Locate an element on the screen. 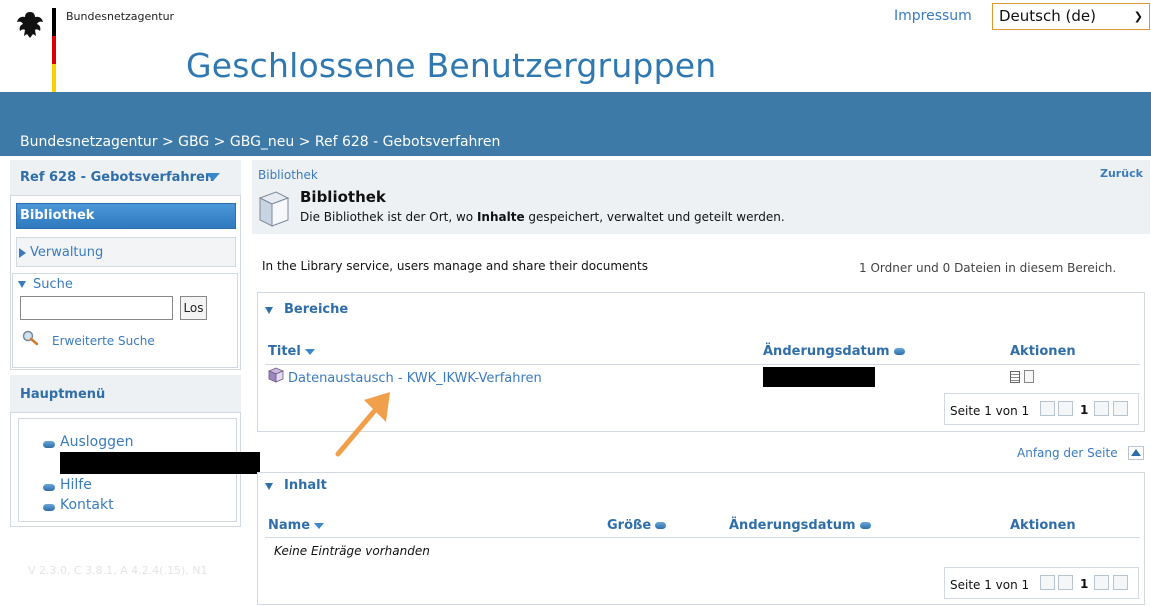  federal-eagle-logo is located at coordinates (30, 25).